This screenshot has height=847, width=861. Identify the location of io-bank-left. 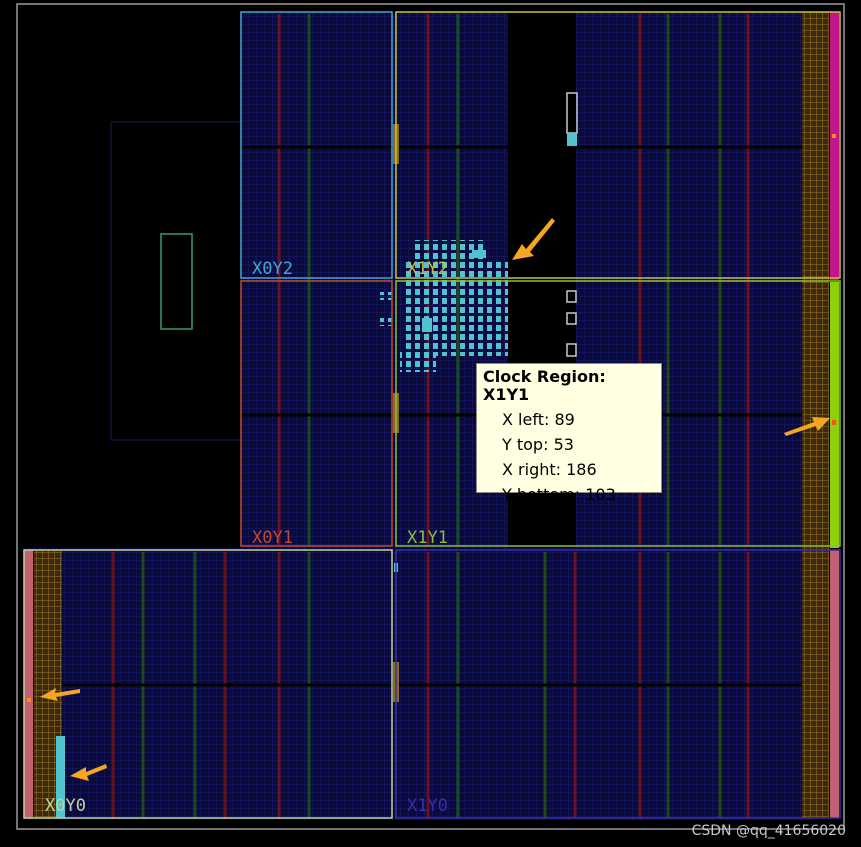
(28, 684).